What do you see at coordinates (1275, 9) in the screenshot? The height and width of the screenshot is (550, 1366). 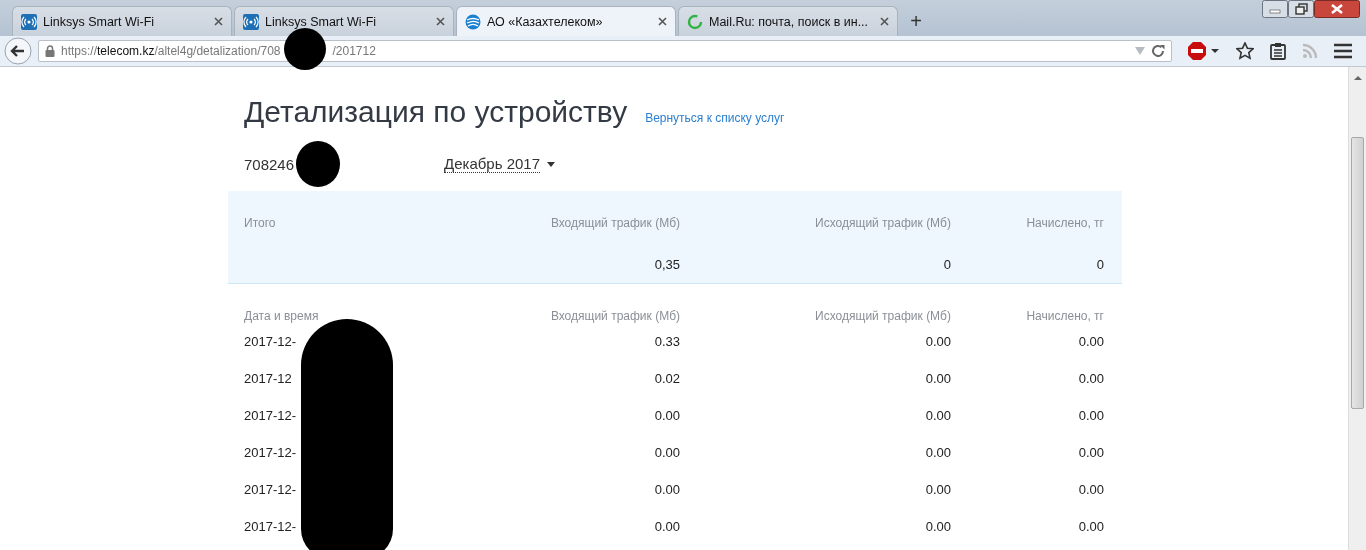 I see `minimize-icon` at bounding box center [1275, 9].